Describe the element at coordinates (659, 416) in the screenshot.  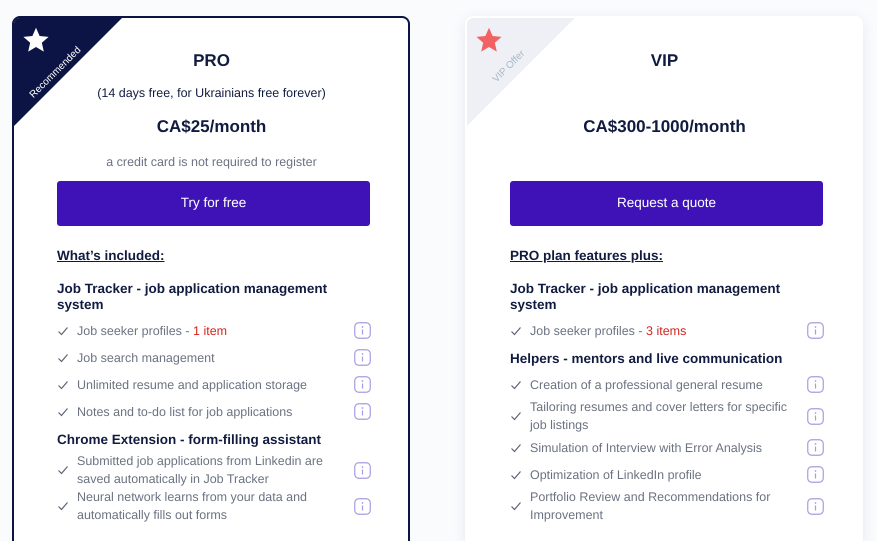
I see `feature-text: Tailoring resumes and cover letters for specific job listings` at that location.